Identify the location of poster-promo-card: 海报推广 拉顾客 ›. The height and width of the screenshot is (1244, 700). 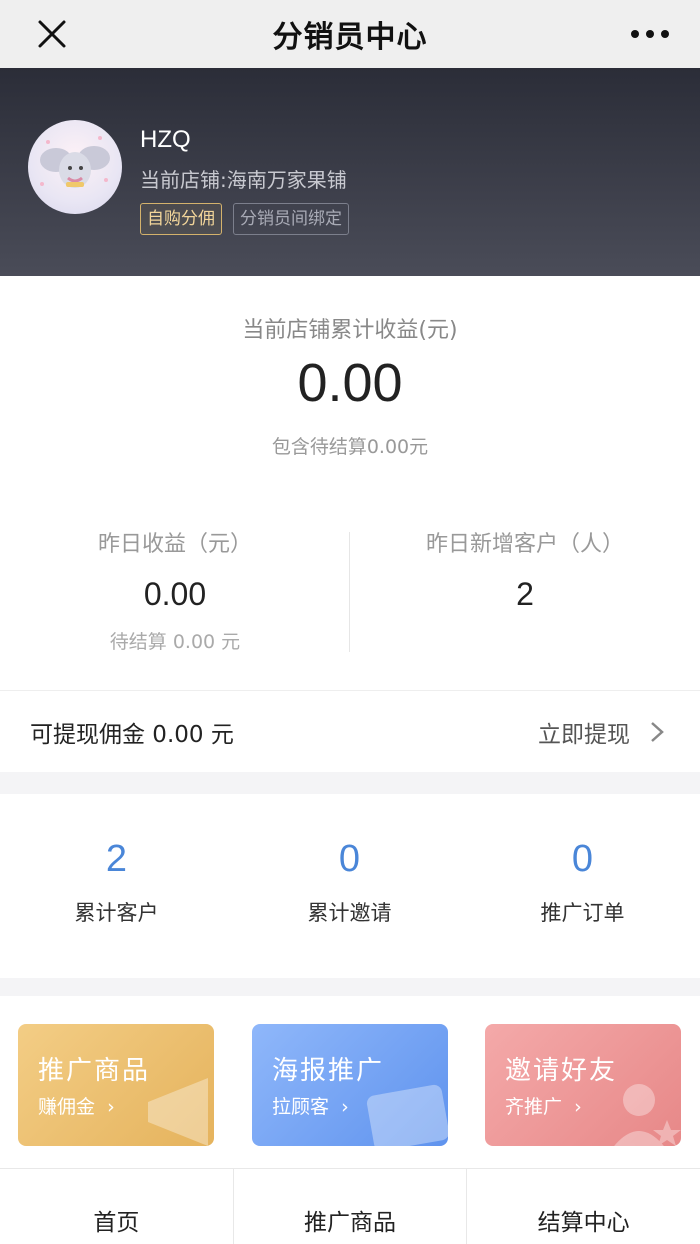
(350, 1085).